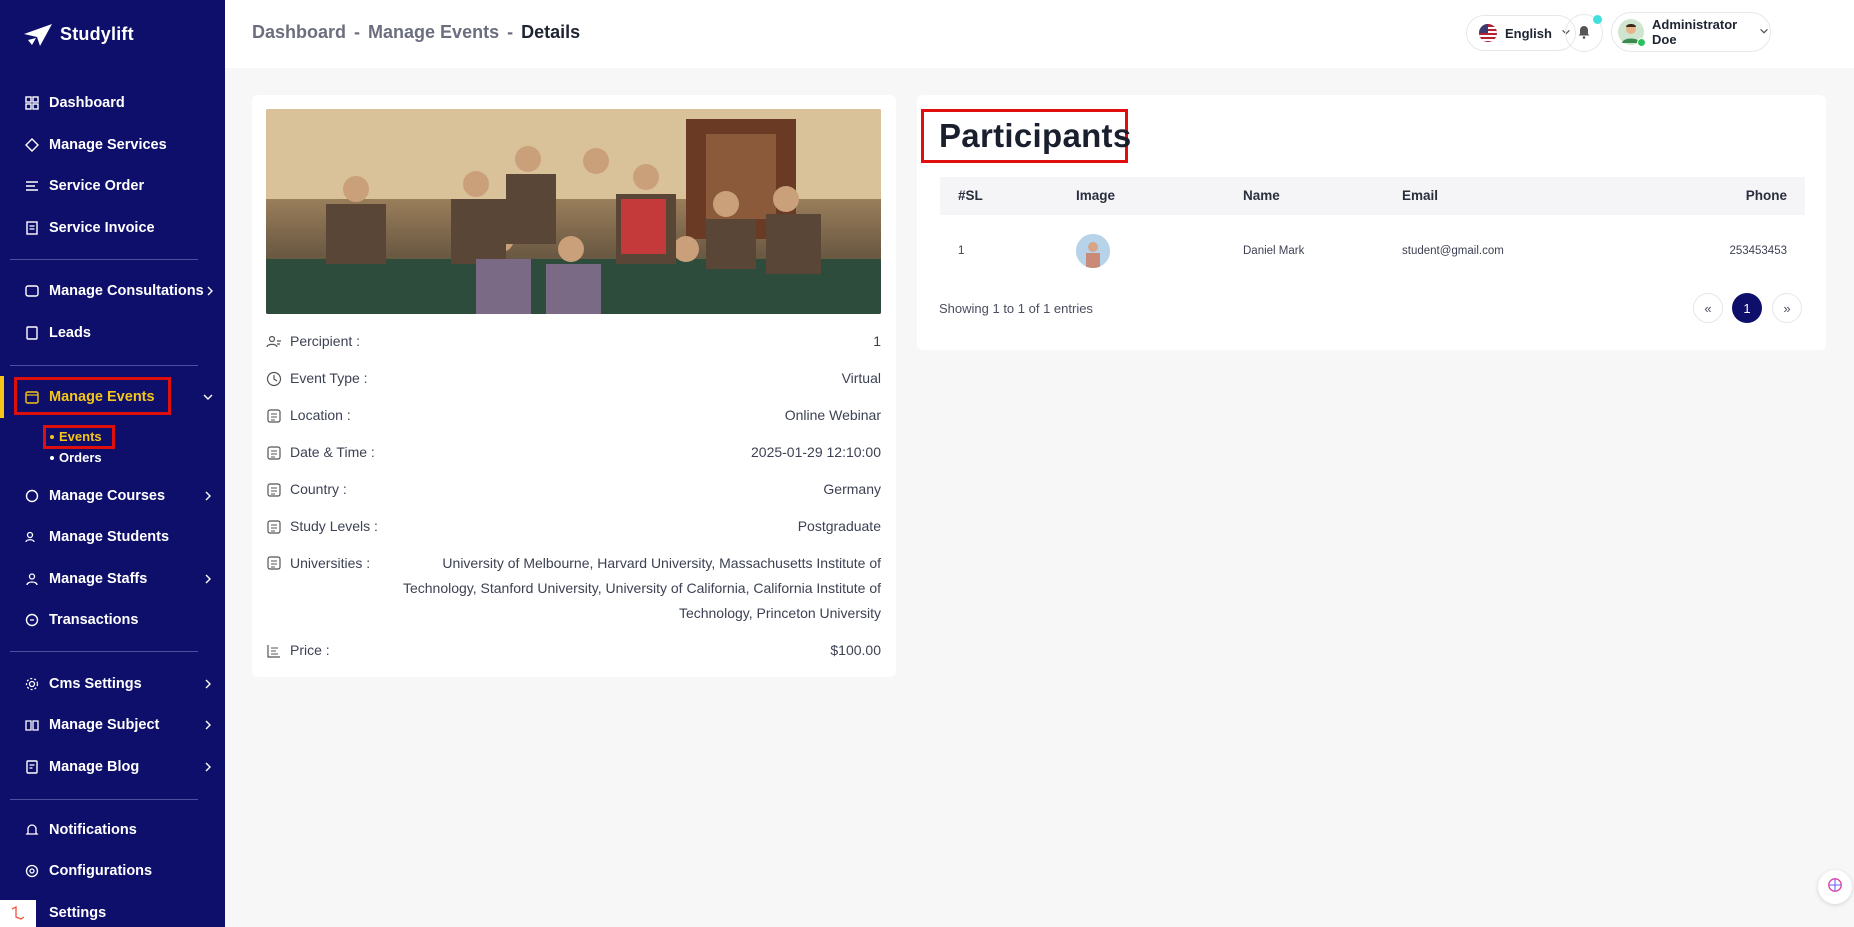  I want to click on detail-value: 1, so click(877, 341).